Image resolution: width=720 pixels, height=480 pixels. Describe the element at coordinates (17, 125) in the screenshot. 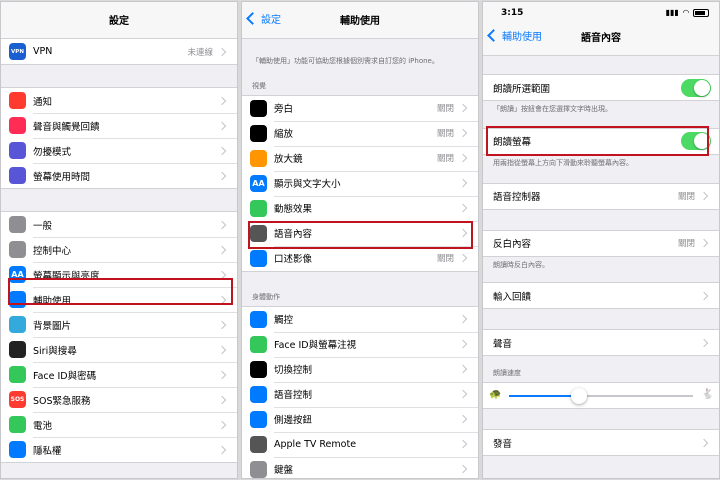

I see `sound-icon` at that location.